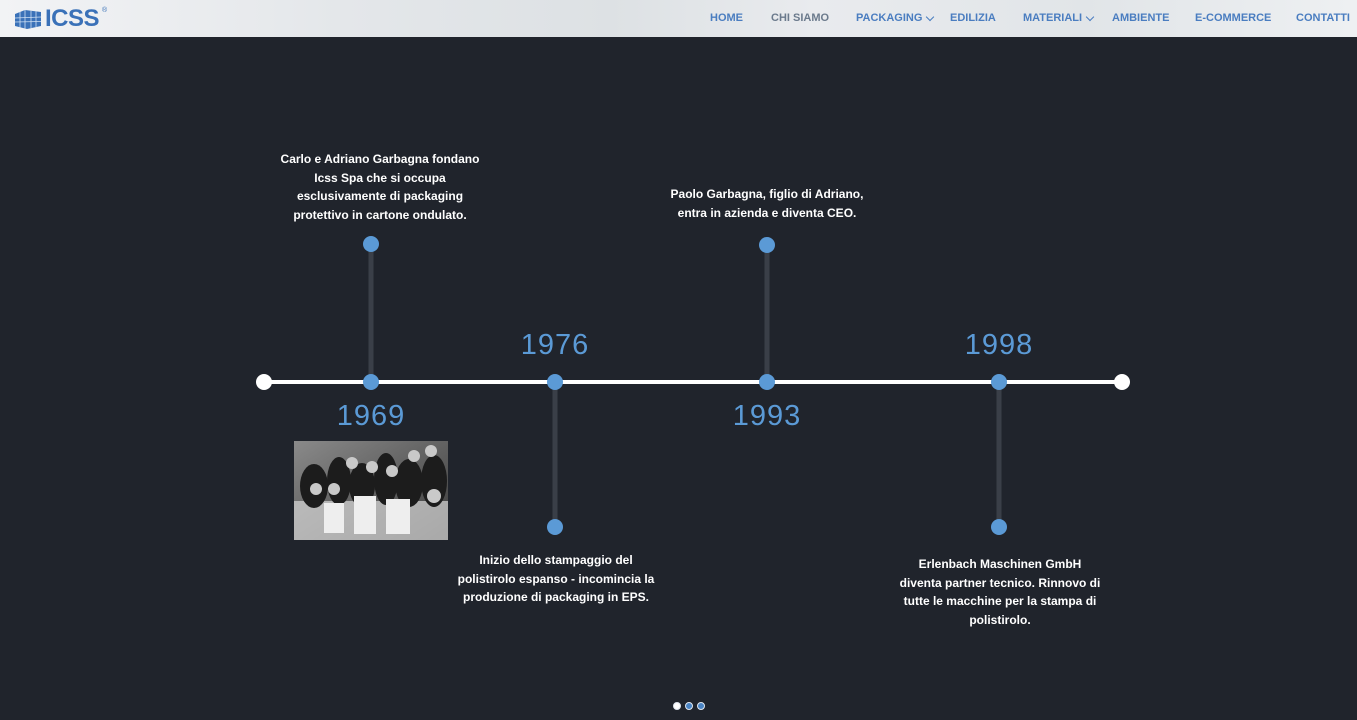 This screenshot has width=1357, height=720. Describe the element at coordinates (380, 159) in the screenshot. I see `event-1969-line: Carlo e Adriano Garbagna fondano` at that location.